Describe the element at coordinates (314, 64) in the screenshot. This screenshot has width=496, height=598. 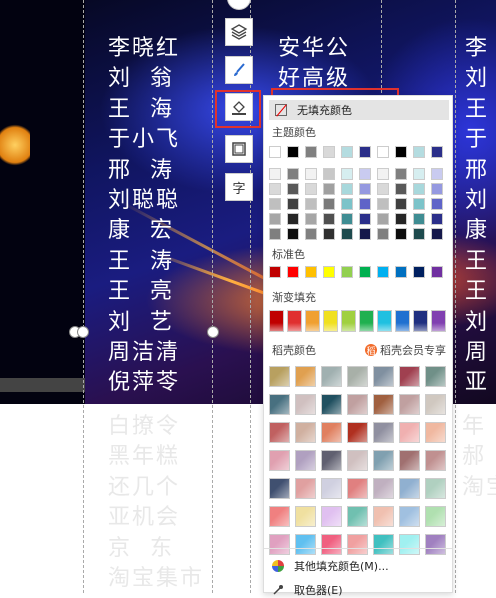
I see `name-column-2: 安华公 好高级` at that location.